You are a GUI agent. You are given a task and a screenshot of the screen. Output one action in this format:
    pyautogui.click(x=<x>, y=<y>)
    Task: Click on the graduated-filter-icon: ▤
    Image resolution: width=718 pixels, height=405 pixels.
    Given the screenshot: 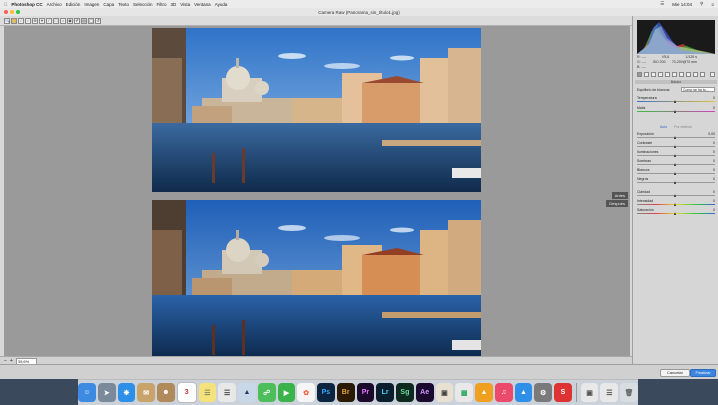 What is the action you would take?
    pyautogui.click(x=84, y=20)
    